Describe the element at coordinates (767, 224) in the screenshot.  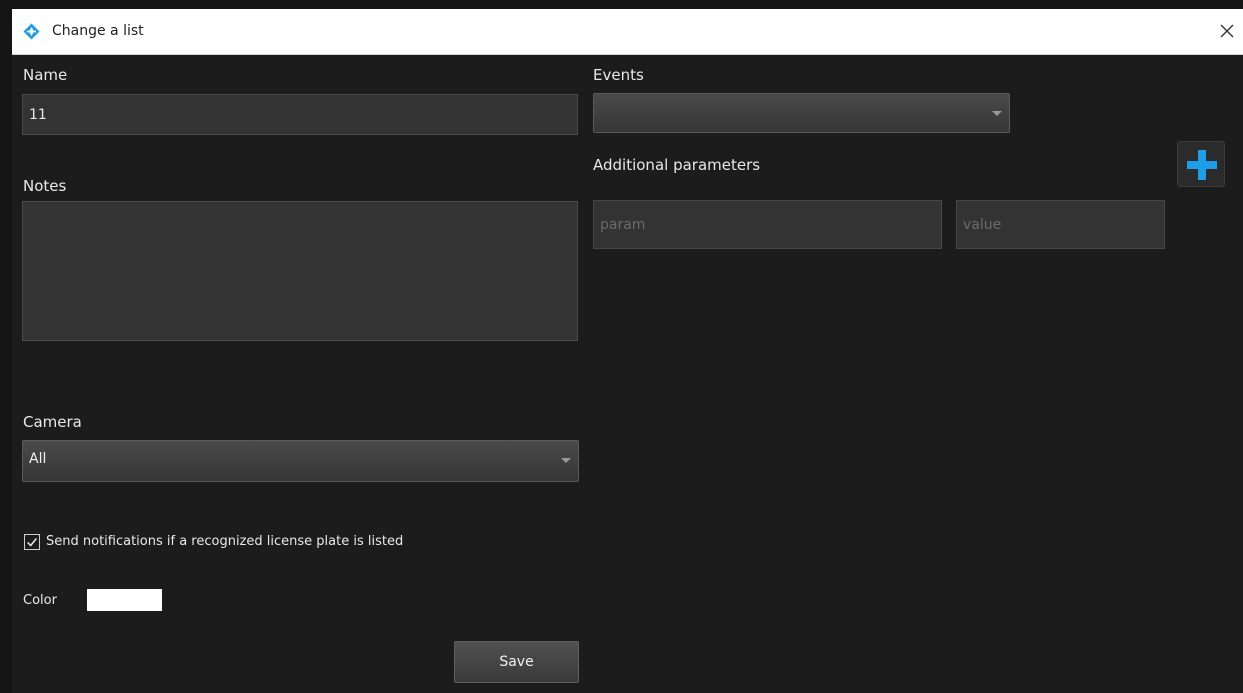
I see `param-input` at that location.